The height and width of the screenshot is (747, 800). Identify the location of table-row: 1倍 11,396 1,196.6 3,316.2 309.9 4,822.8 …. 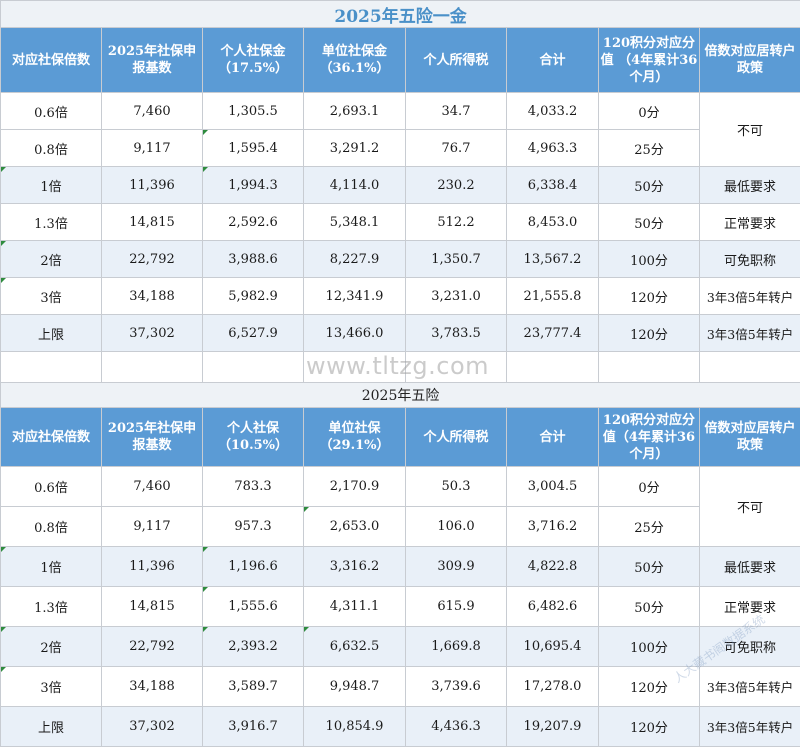
(400, 567).